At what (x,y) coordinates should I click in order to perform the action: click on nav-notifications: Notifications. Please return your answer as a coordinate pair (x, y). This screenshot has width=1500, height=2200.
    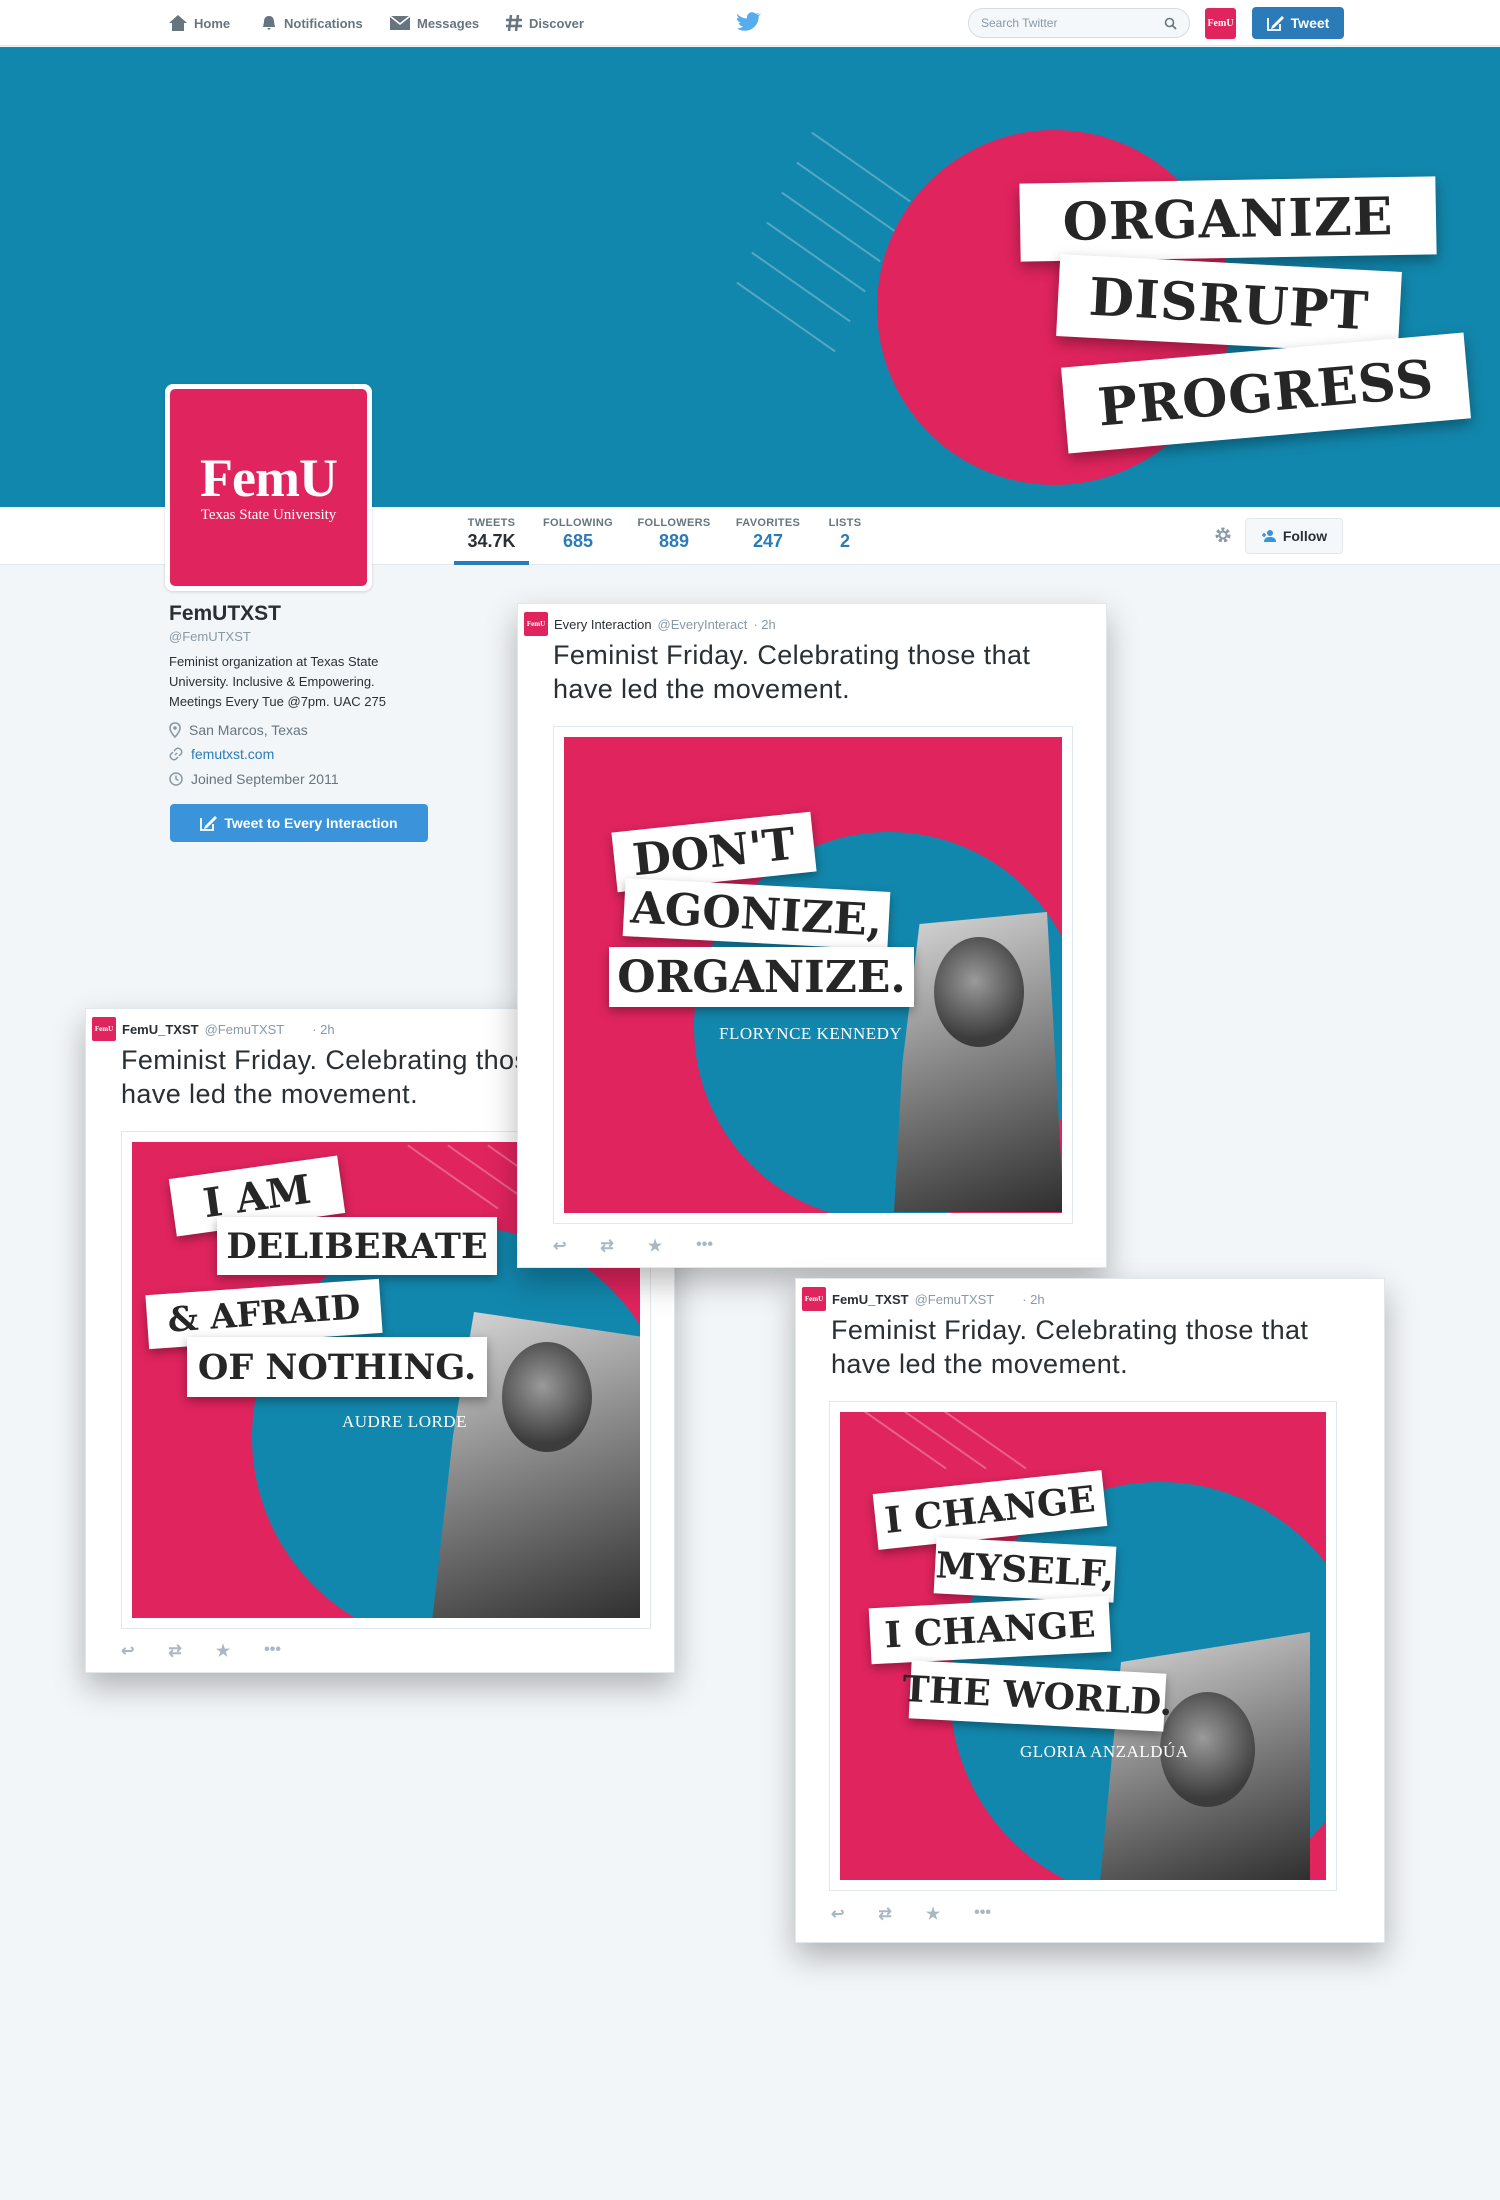
    Looking at the image, I should click on (311, 23).